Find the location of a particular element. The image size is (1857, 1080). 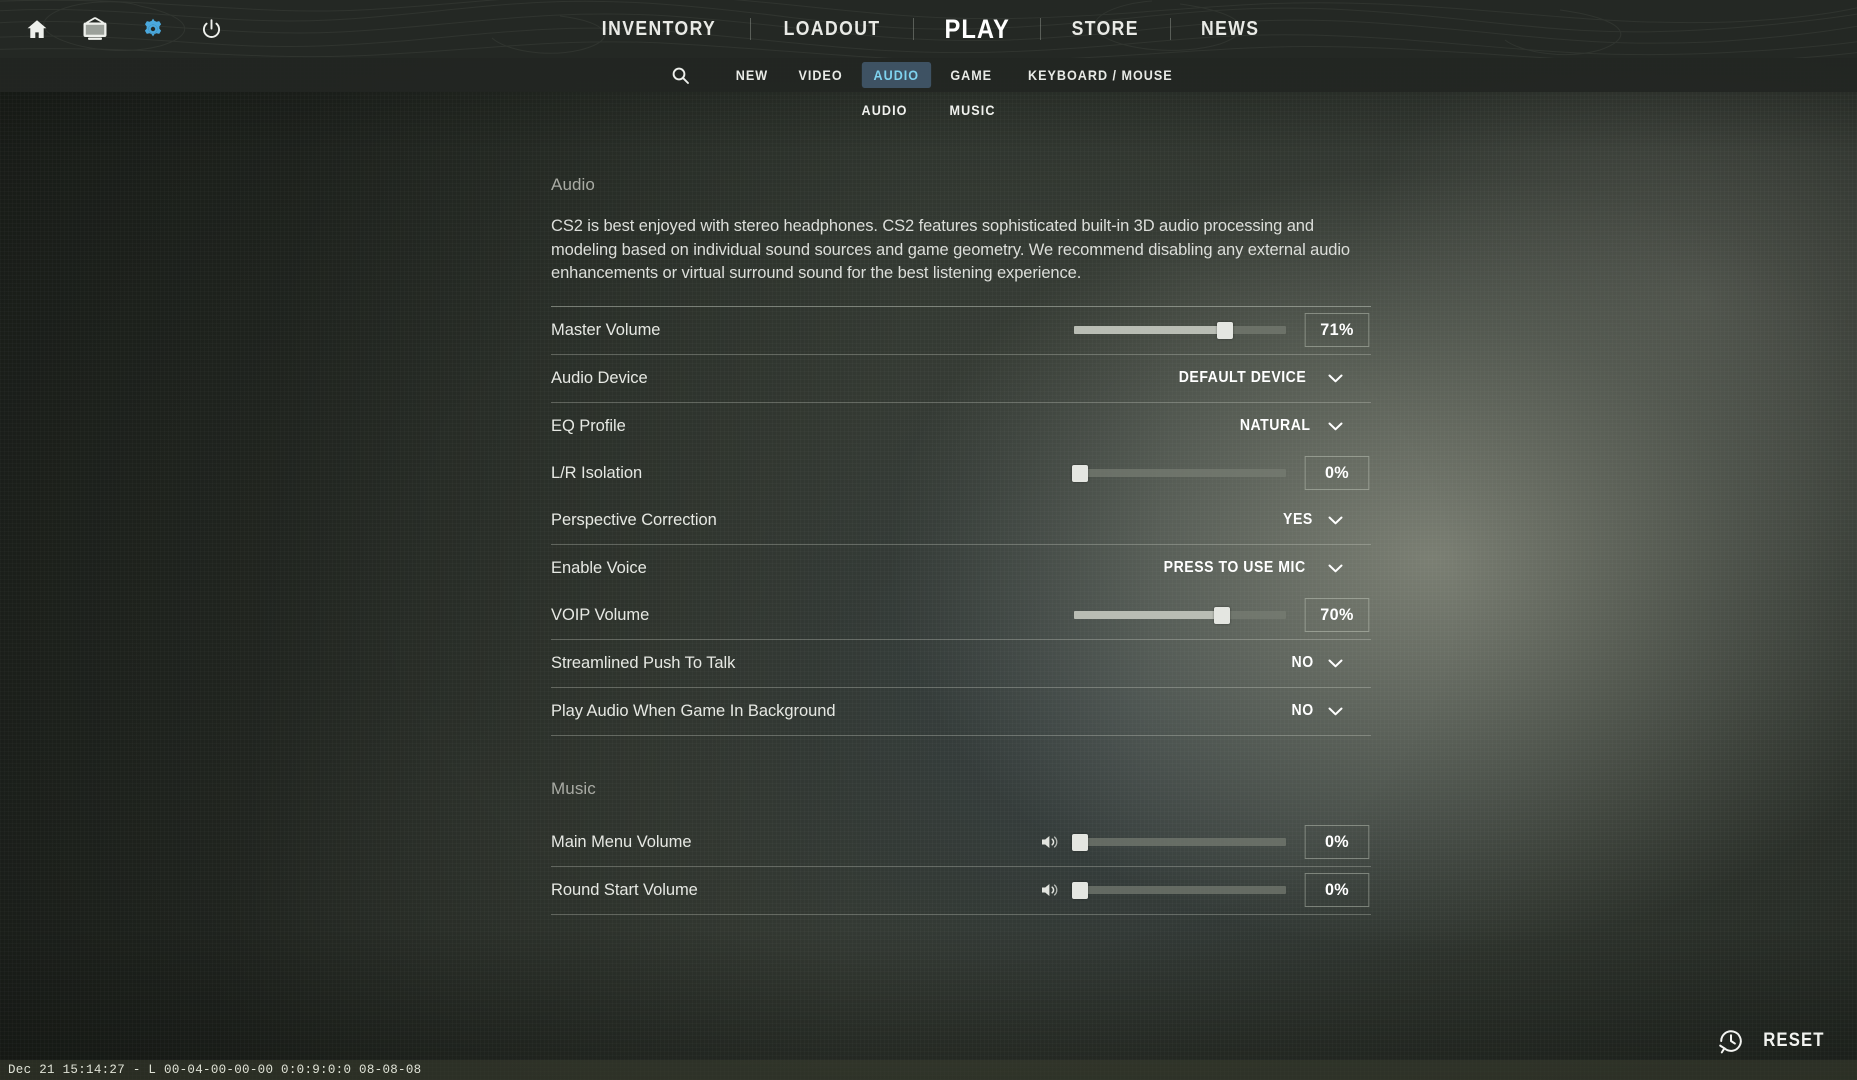

nav-item-play: PLAY is located at coordinates (976, 29).